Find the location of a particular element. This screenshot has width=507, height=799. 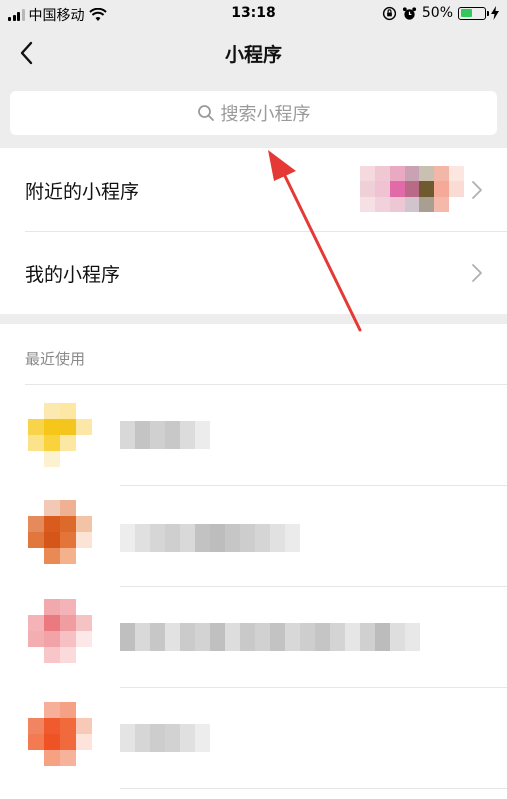

navigation-bar: 小程序 is located at coordinates (253, 53).